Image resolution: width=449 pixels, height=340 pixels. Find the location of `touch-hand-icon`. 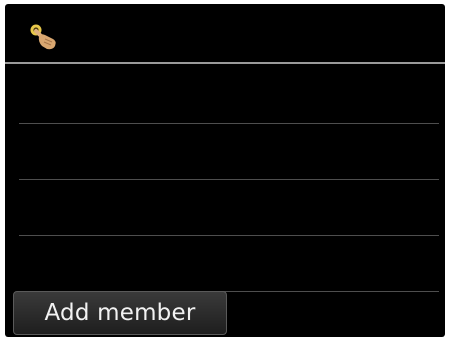

touch-hand-icon is located at coordinates (44, 37).